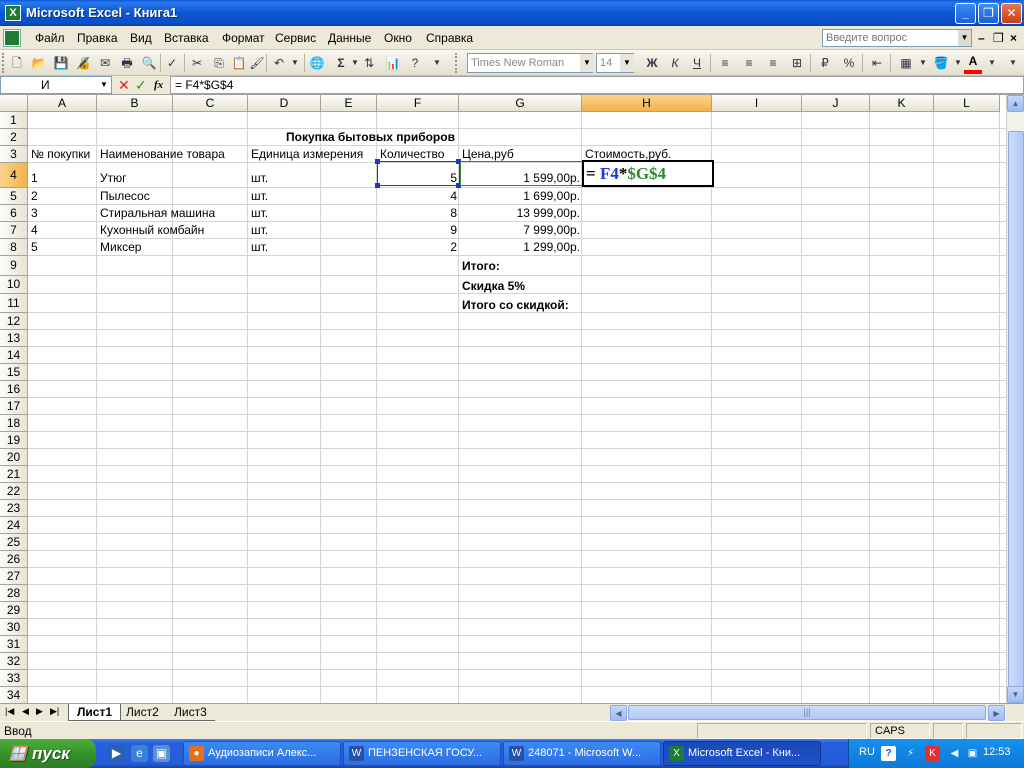  Describe the element at coordinates (258, 230) in the screenshot. I see `row-4-unit: шт.` at that location.